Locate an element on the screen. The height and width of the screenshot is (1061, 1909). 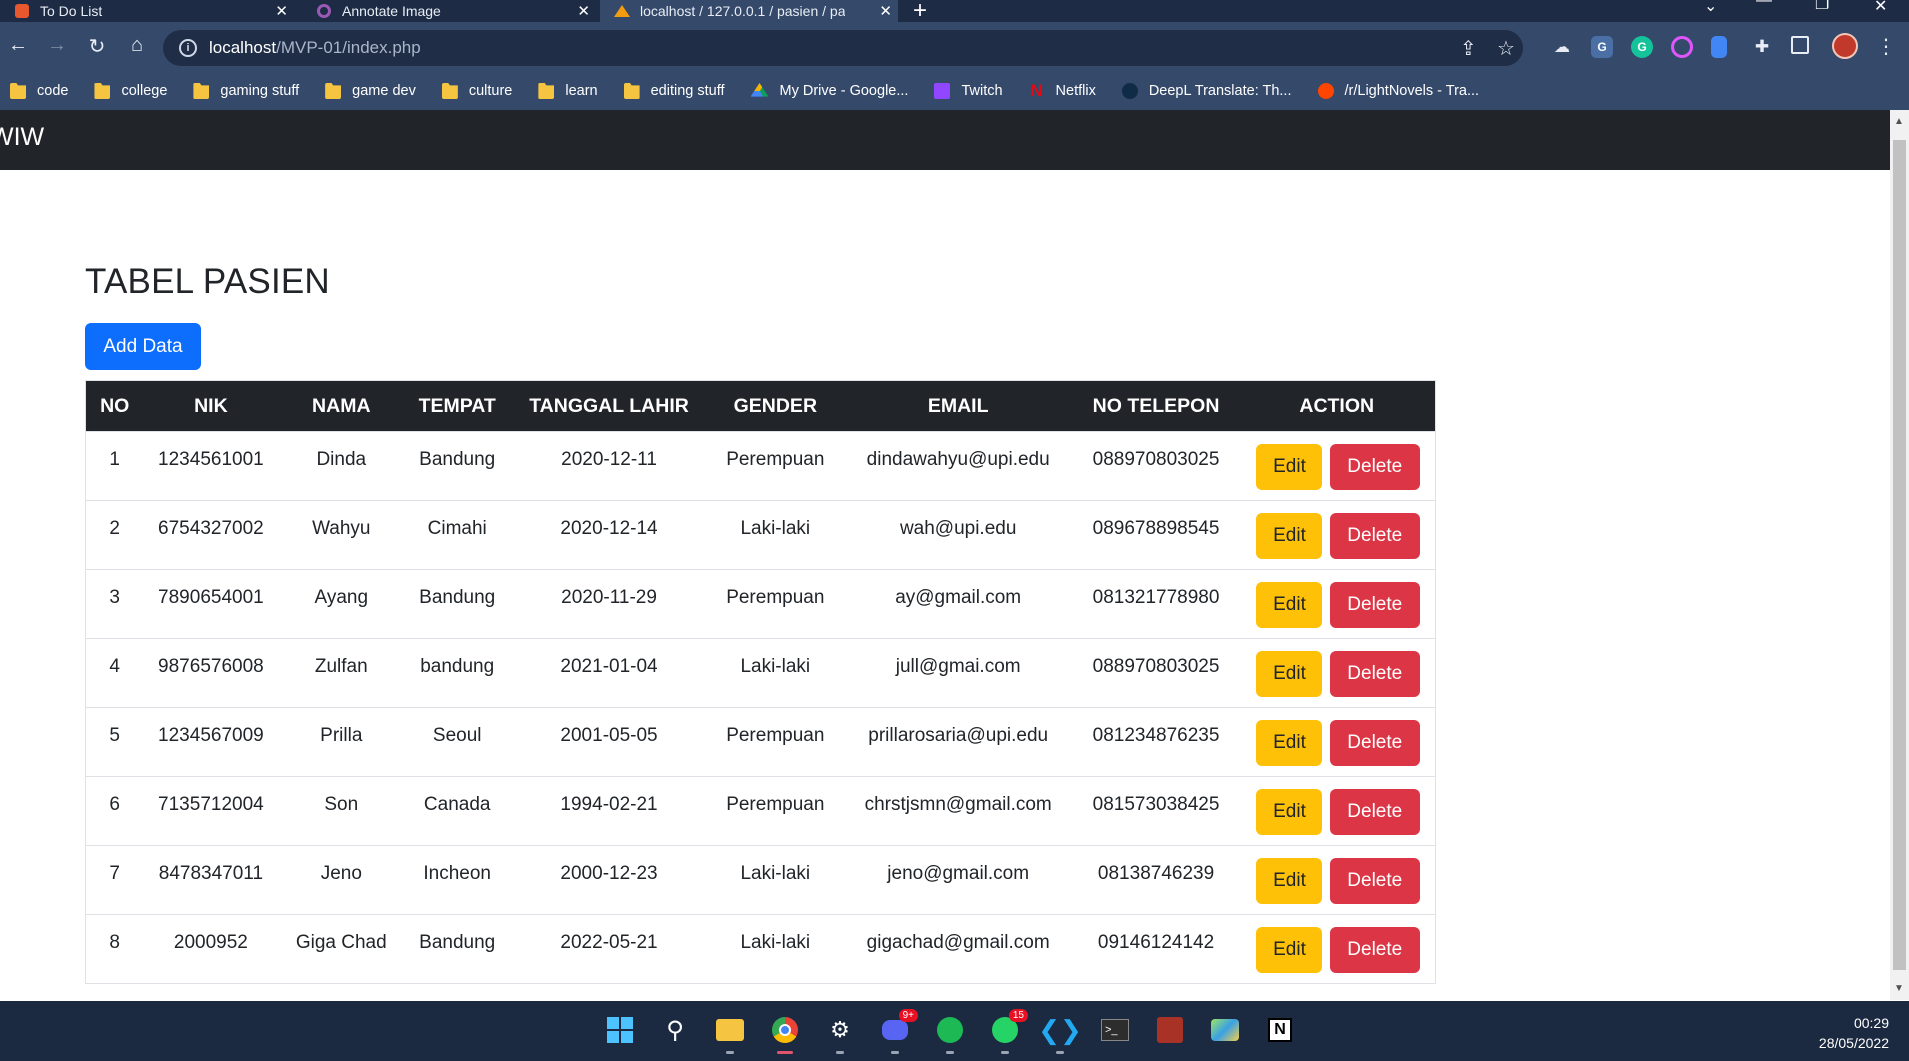
column-header-gender: GENDER is located at coordinates (775, 405).